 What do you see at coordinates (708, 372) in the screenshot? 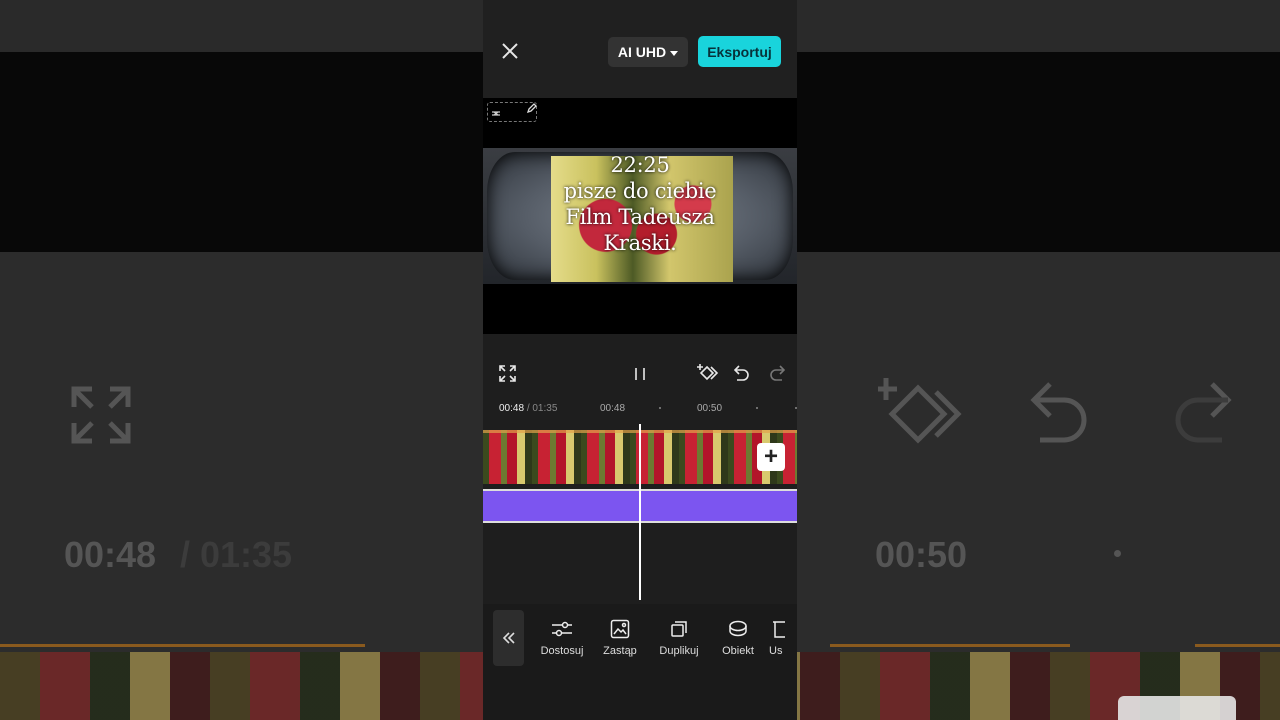
I see `keyframe-icon` at bounding box center [708, 372].